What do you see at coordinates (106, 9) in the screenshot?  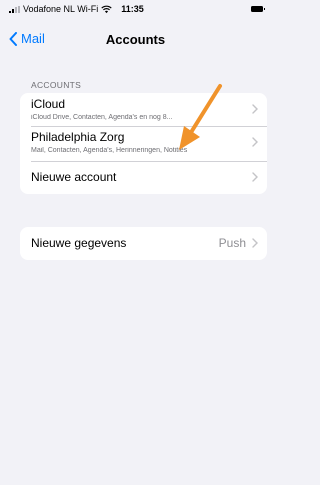 I see `wifi-icon` at bounding box center [106, 9].